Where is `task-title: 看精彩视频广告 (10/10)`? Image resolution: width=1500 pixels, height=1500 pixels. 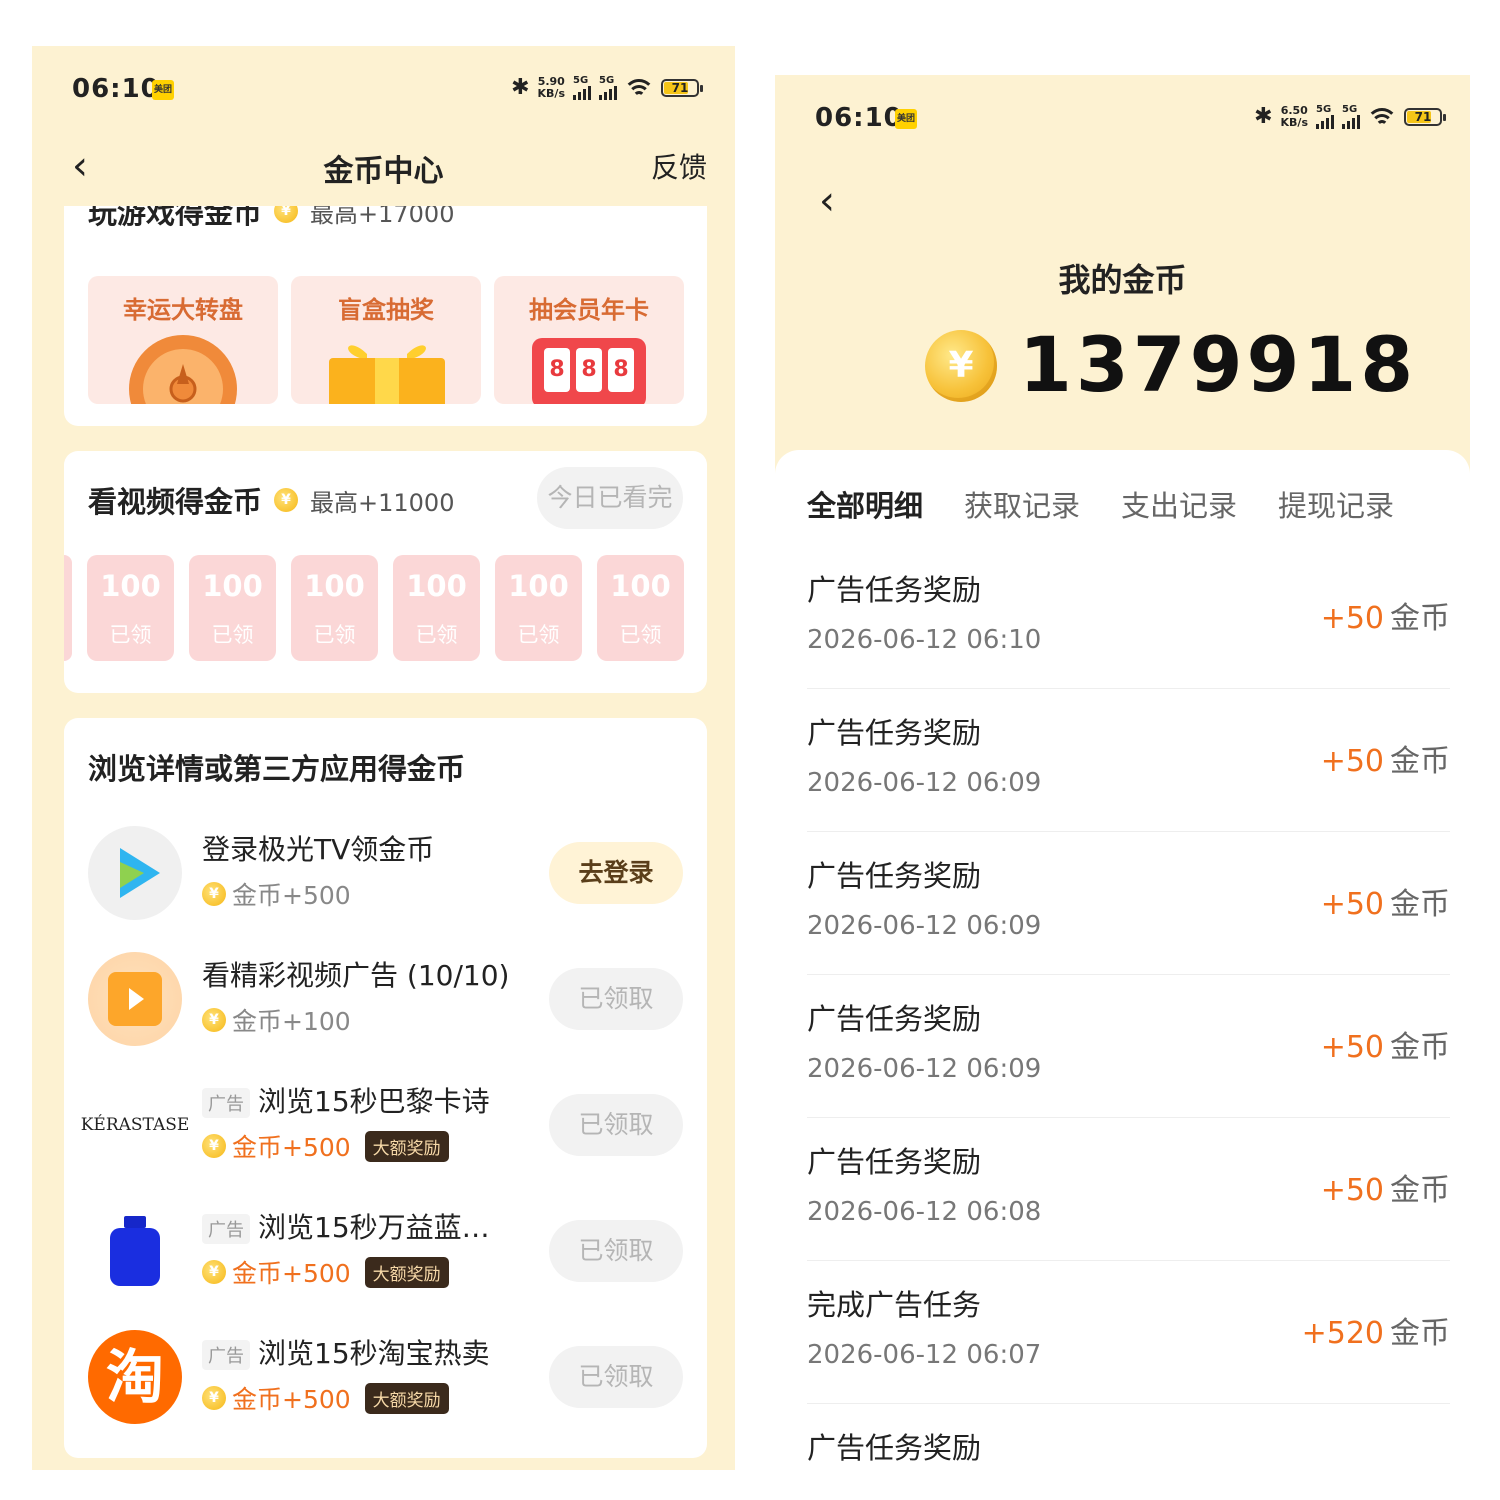
task-title: 看精彩视频广告 (10/10) is located at coordinates (356, 975).